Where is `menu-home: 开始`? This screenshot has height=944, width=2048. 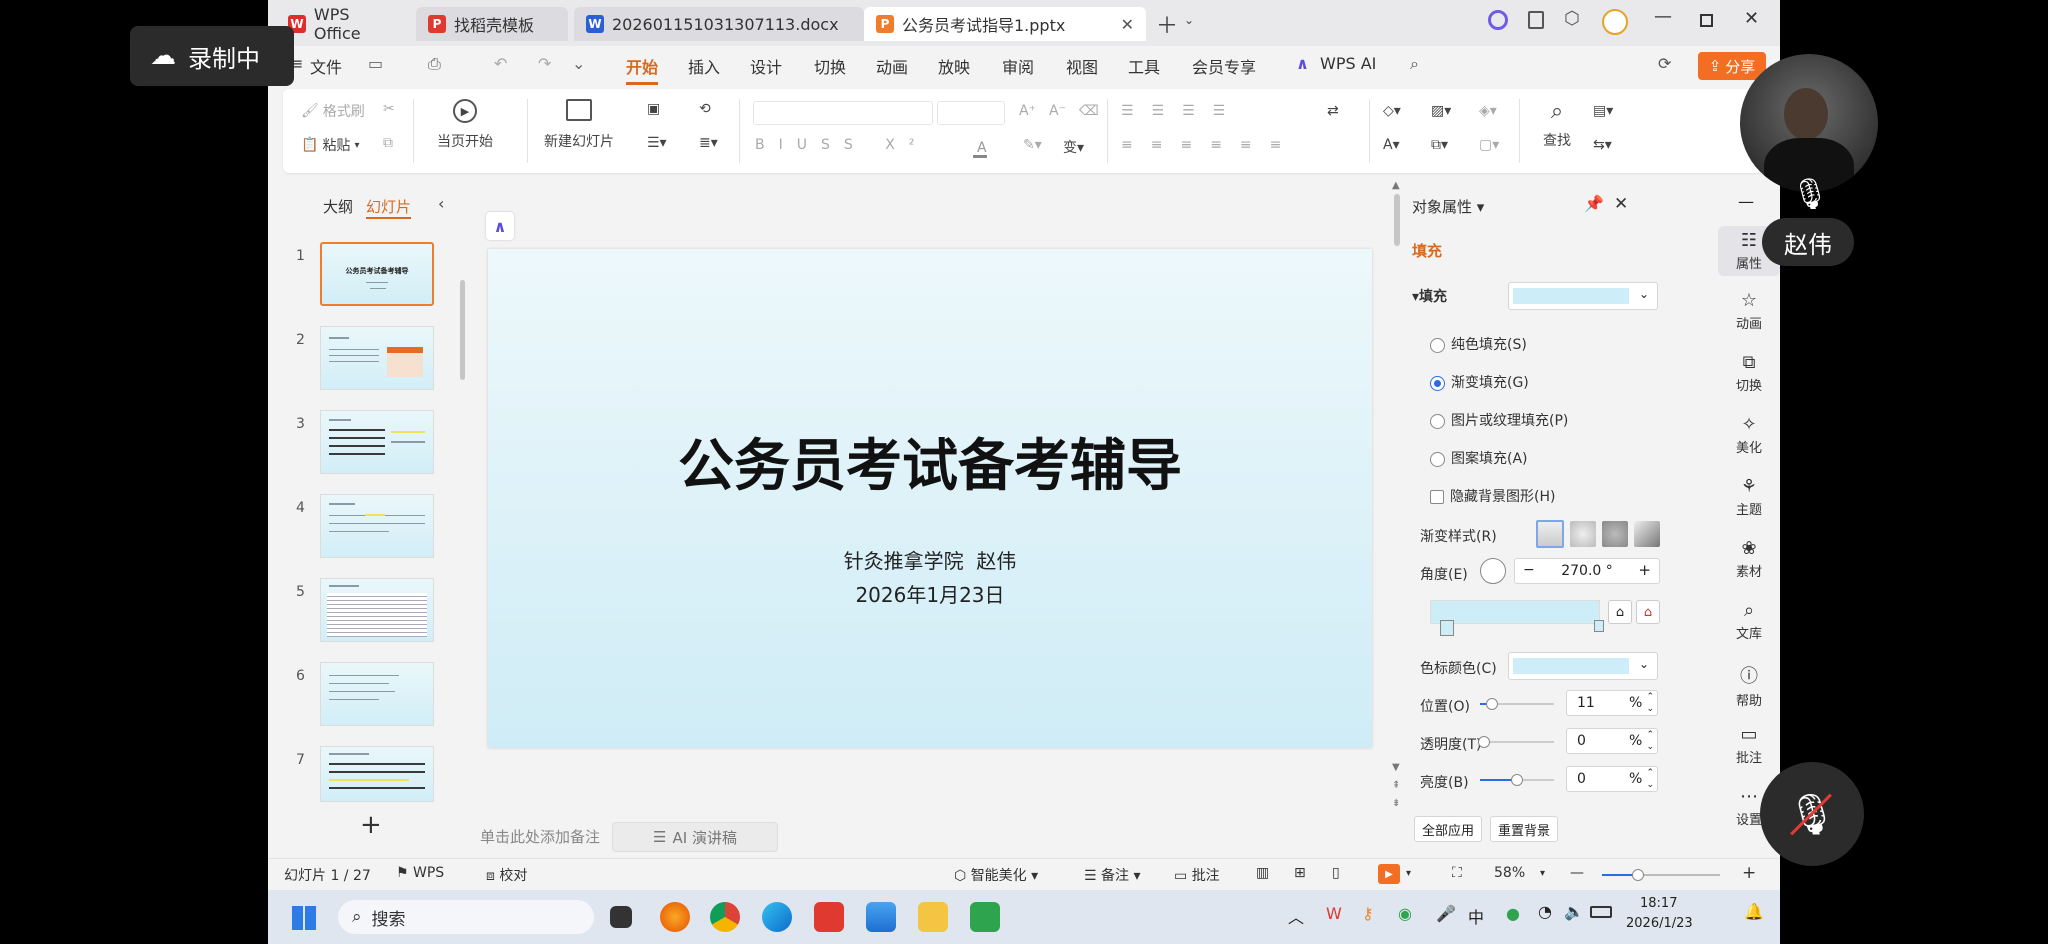 menu-home: 开始 is located at coordinates (642, 69).